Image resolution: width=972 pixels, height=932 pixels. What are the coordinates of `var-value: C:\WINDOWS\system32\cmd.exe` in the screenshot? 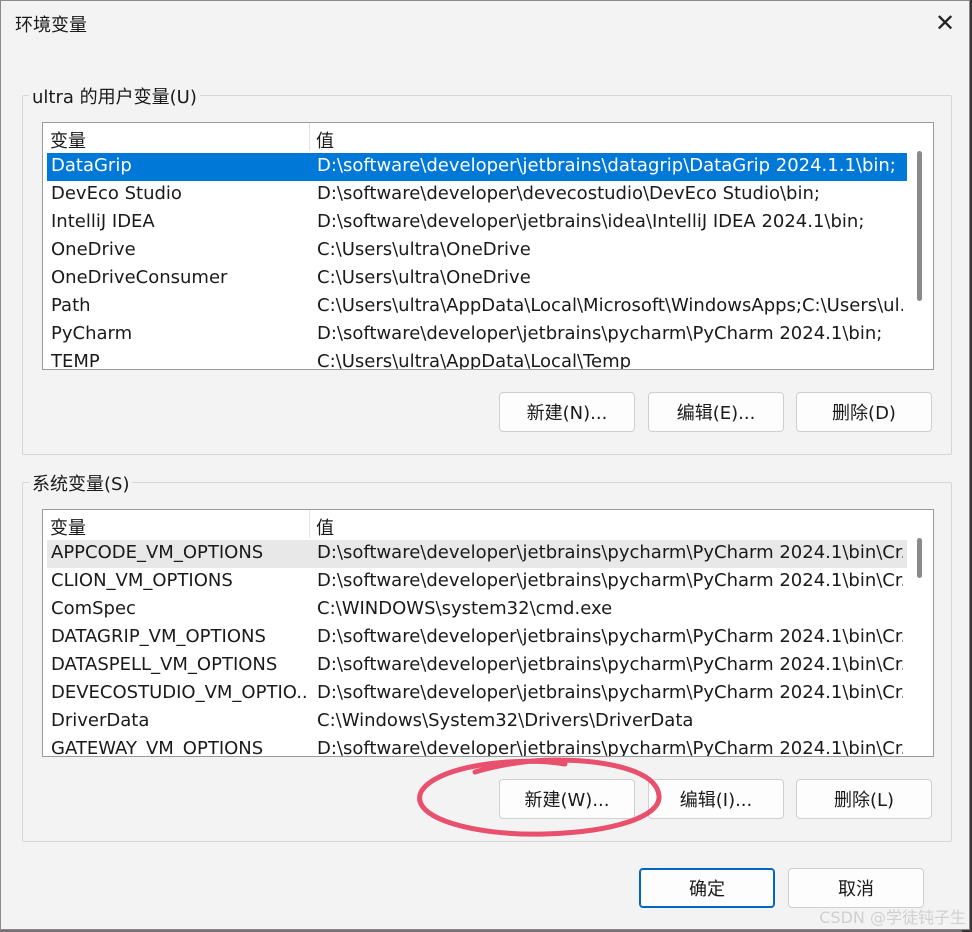 It's located at (465, 608).